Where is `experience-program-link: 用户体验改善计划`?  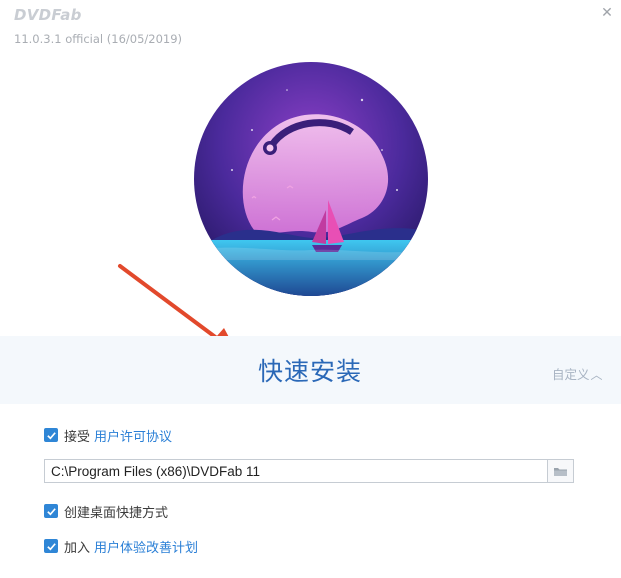 experience-program-link: 用户体验改善计划 is located at coordinates (146, 546).